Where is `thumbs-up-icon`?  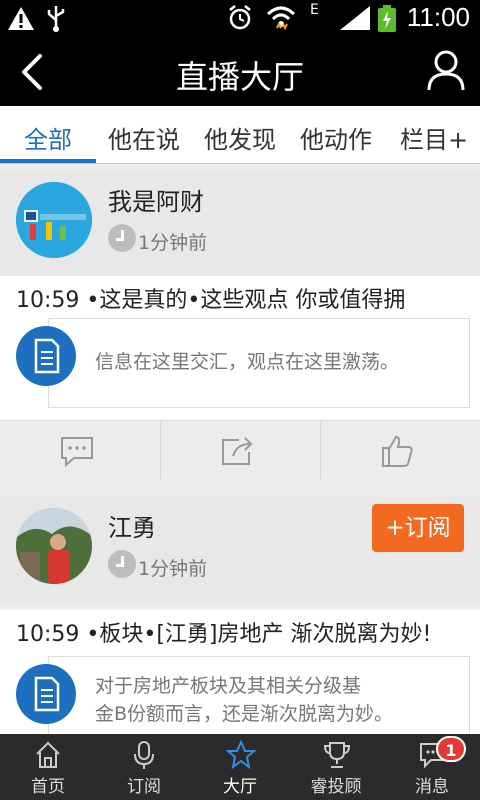 thumbs-up-icon is located at coordinates (397, 451).